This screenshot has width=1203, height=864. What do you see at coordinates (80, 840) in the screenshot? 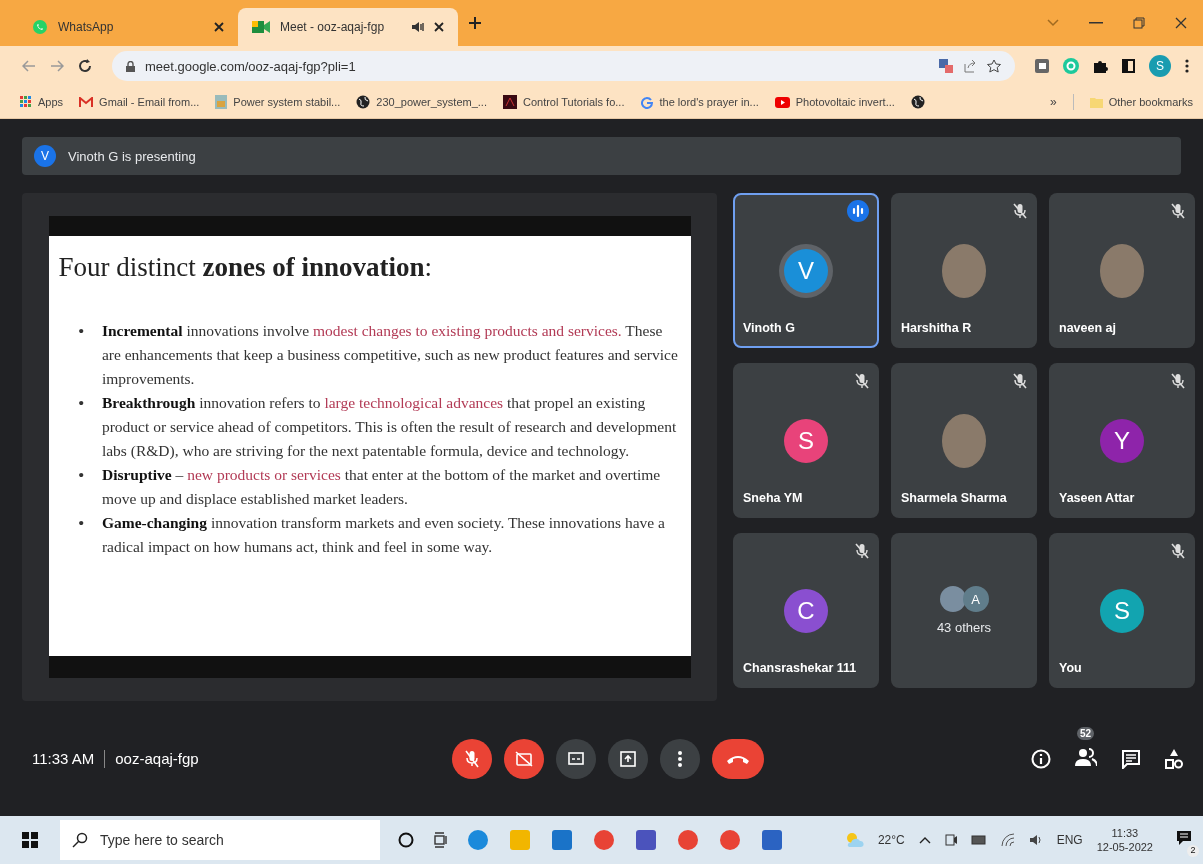
I see `search-icon` at bounding box center [80, 840].